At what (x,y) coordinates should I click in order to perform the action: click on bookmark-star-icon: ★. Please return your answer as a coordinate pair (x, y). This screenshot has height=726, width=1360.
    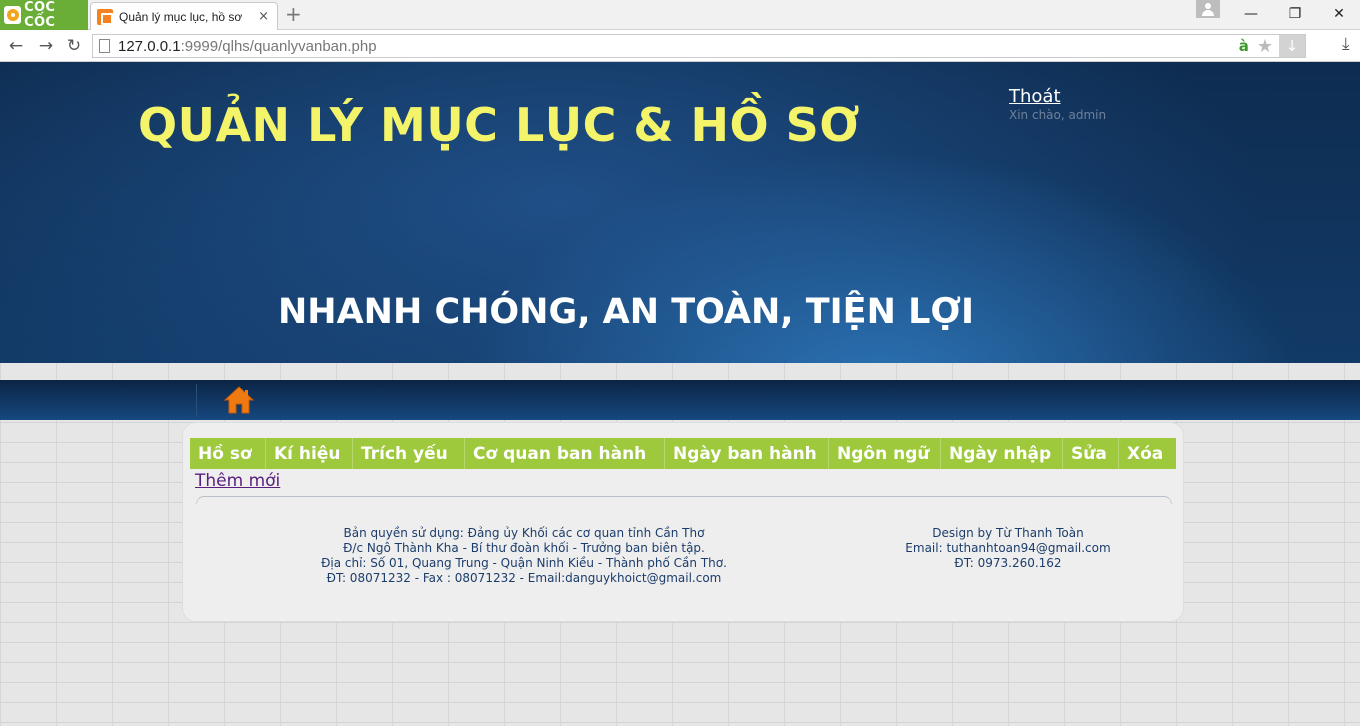
    Looking at the image, I should click on (1265, 46).